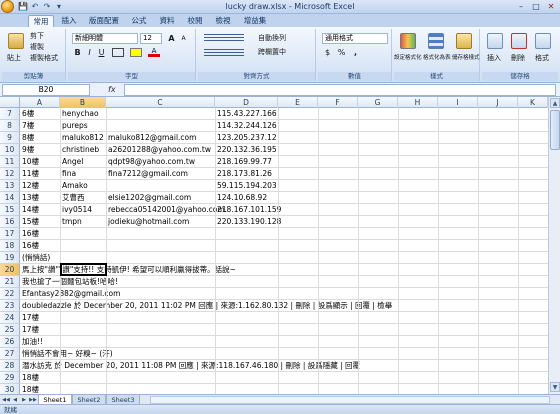 The height and width of the screenshot is (414, 560). I want to click on tab-addins: 增益集, so click(255, 21).